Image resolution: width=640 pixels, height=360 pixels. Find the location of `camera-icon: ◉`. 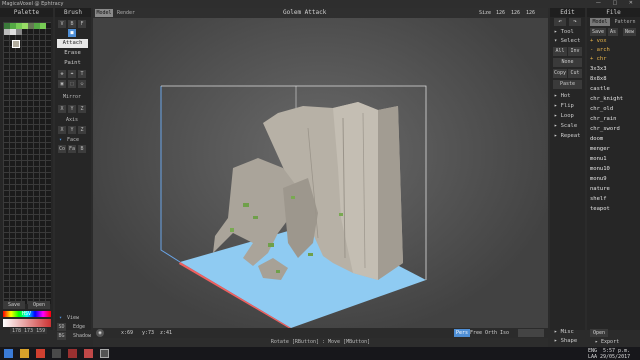

camera-icon: ◉ is located at coordinates (100, 333).